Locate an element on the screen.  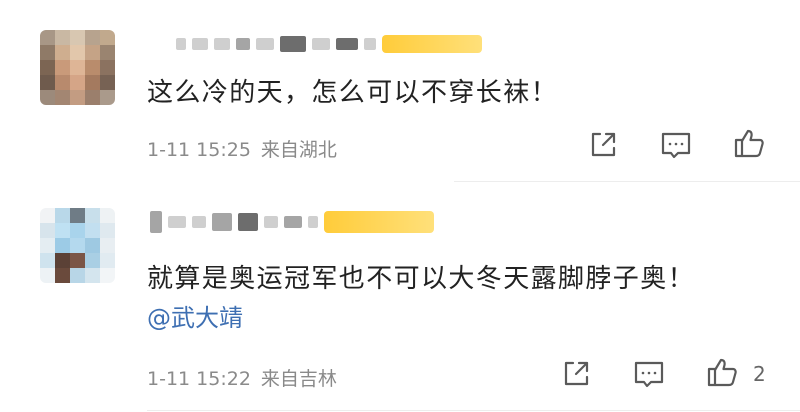
comment-text: 这么冷的天，怎么可以不穿长袜！ is located at coordinates (353, 93).